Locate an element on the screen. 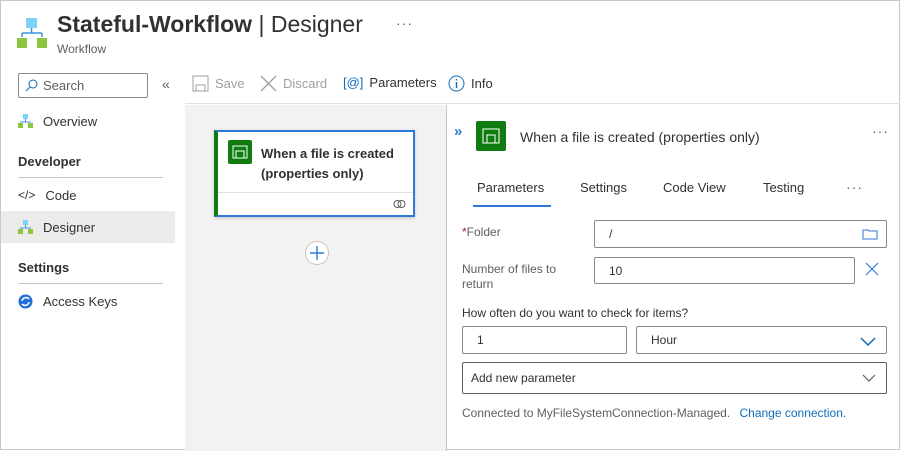  add-parameter-dropdown: Add new parameter is located at coordinates (674, 378).